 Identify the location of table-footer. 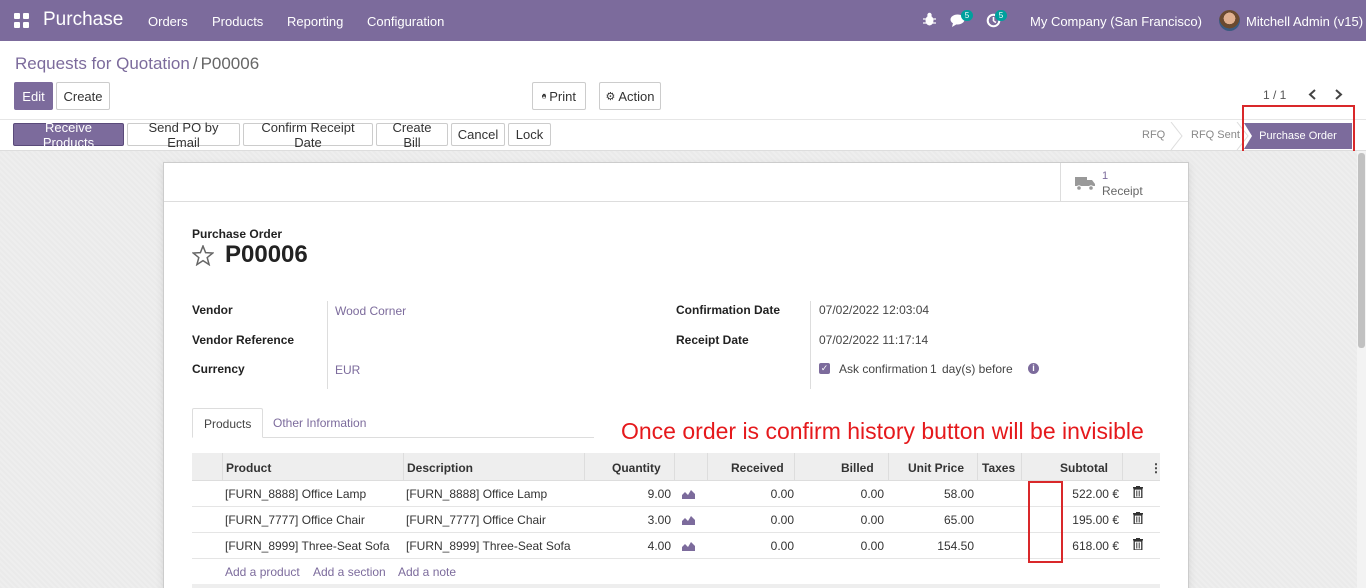
(676, 586).